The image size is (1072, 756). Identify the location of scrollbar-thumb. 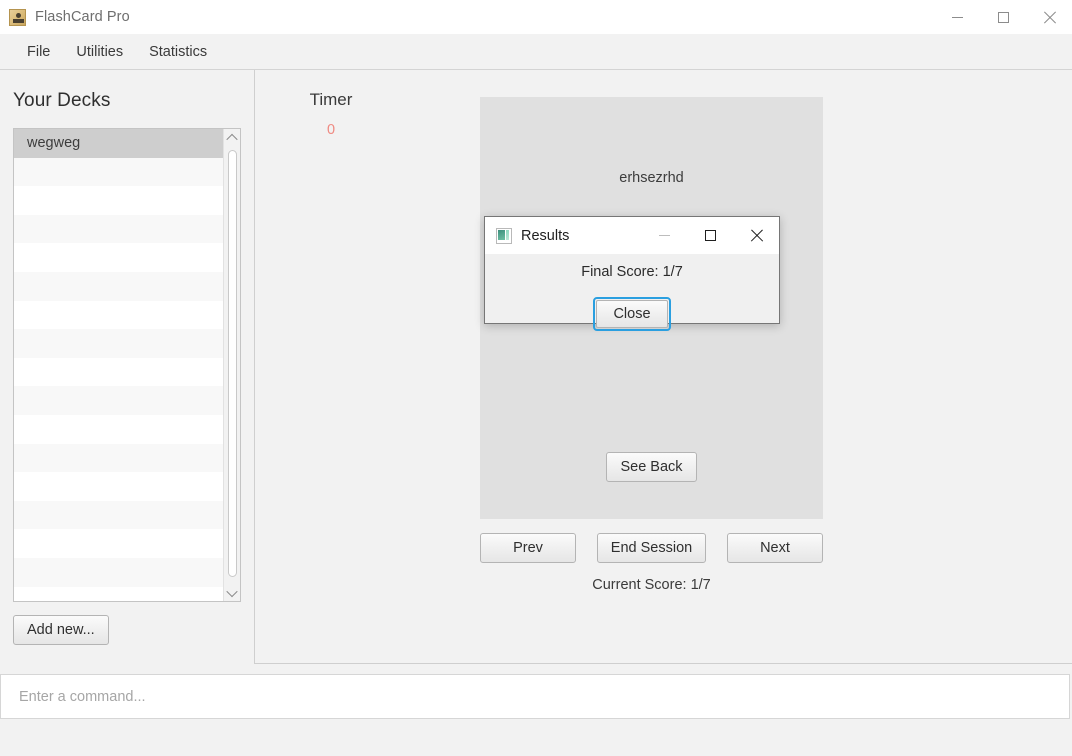
(232, 363).